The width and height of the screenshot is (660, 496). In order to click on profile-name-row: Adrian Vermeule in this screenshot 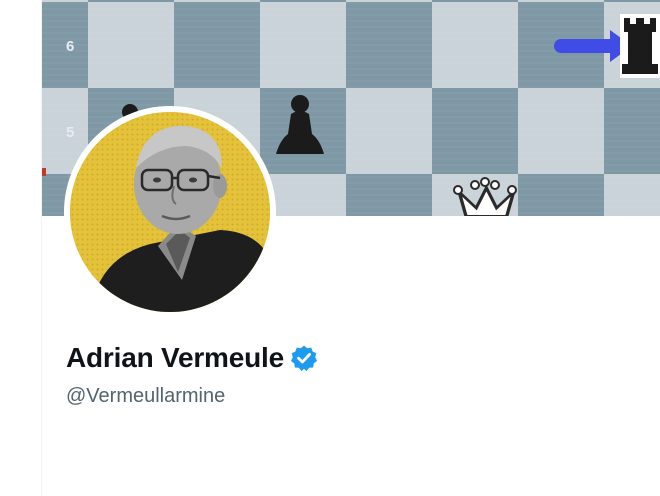, I will do `click(192, 358)`.